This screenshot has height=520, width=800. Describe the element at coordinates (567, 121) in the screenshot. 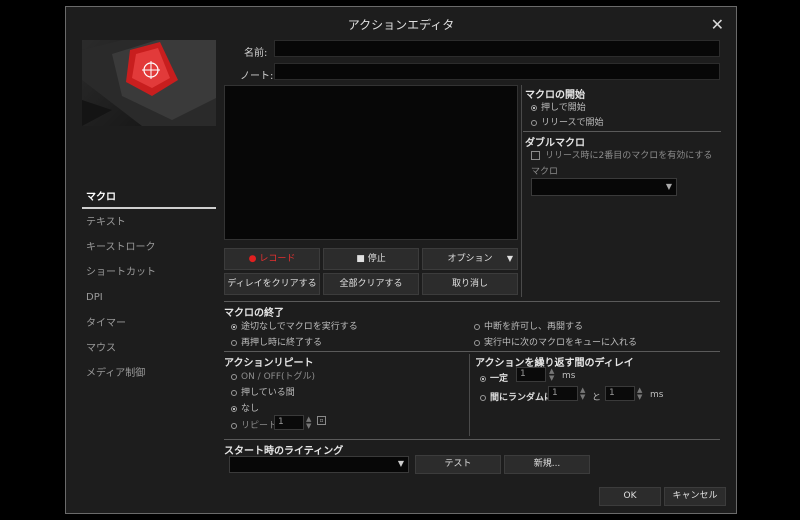

I see `start-on-release-radio: リリースで開始` at that location.